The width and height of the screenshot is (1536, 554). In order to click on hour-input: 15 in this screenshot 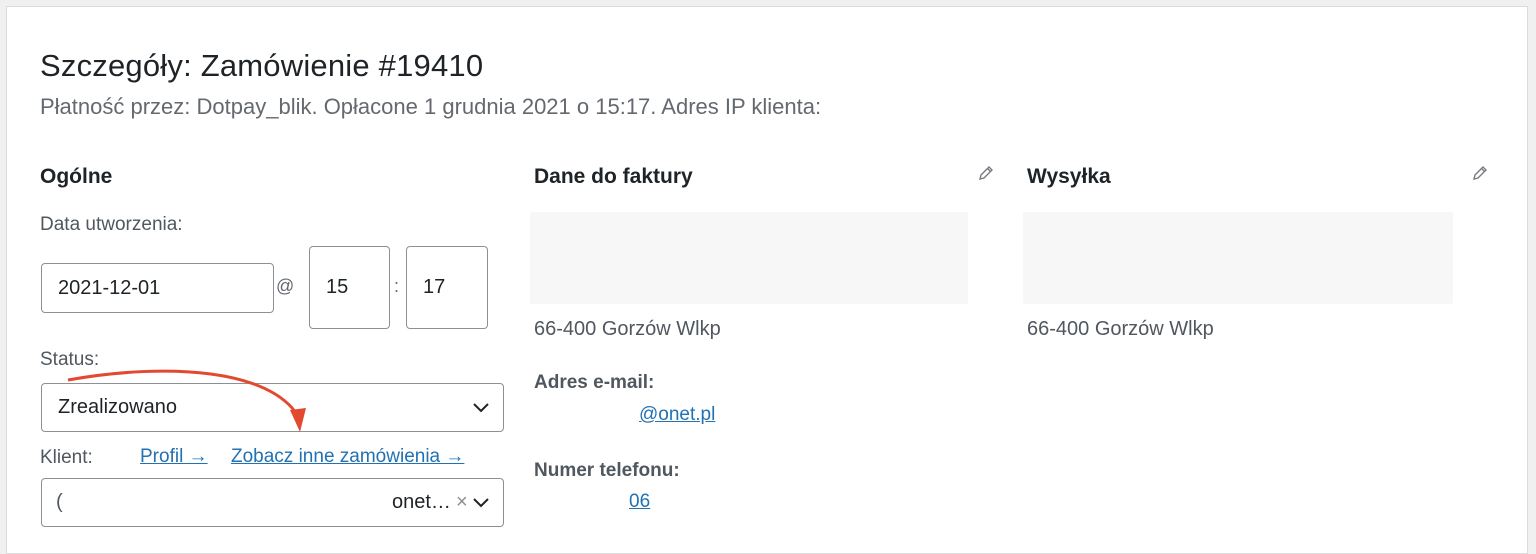, I will do `click(349, 287)`.